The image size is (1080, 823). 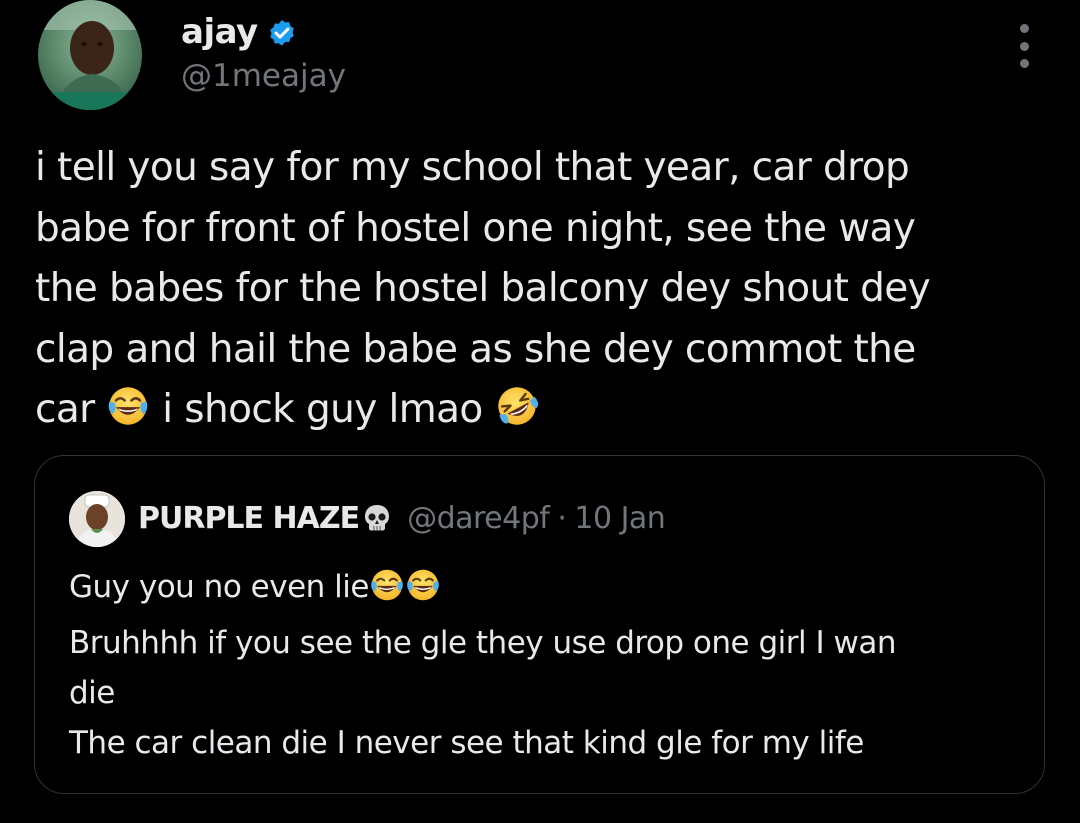 What do you see at coordinates (517, 415) in the screenshot?
I see `rolling-on-the-floor-laughing-icon` at bounding box center [517, 415].